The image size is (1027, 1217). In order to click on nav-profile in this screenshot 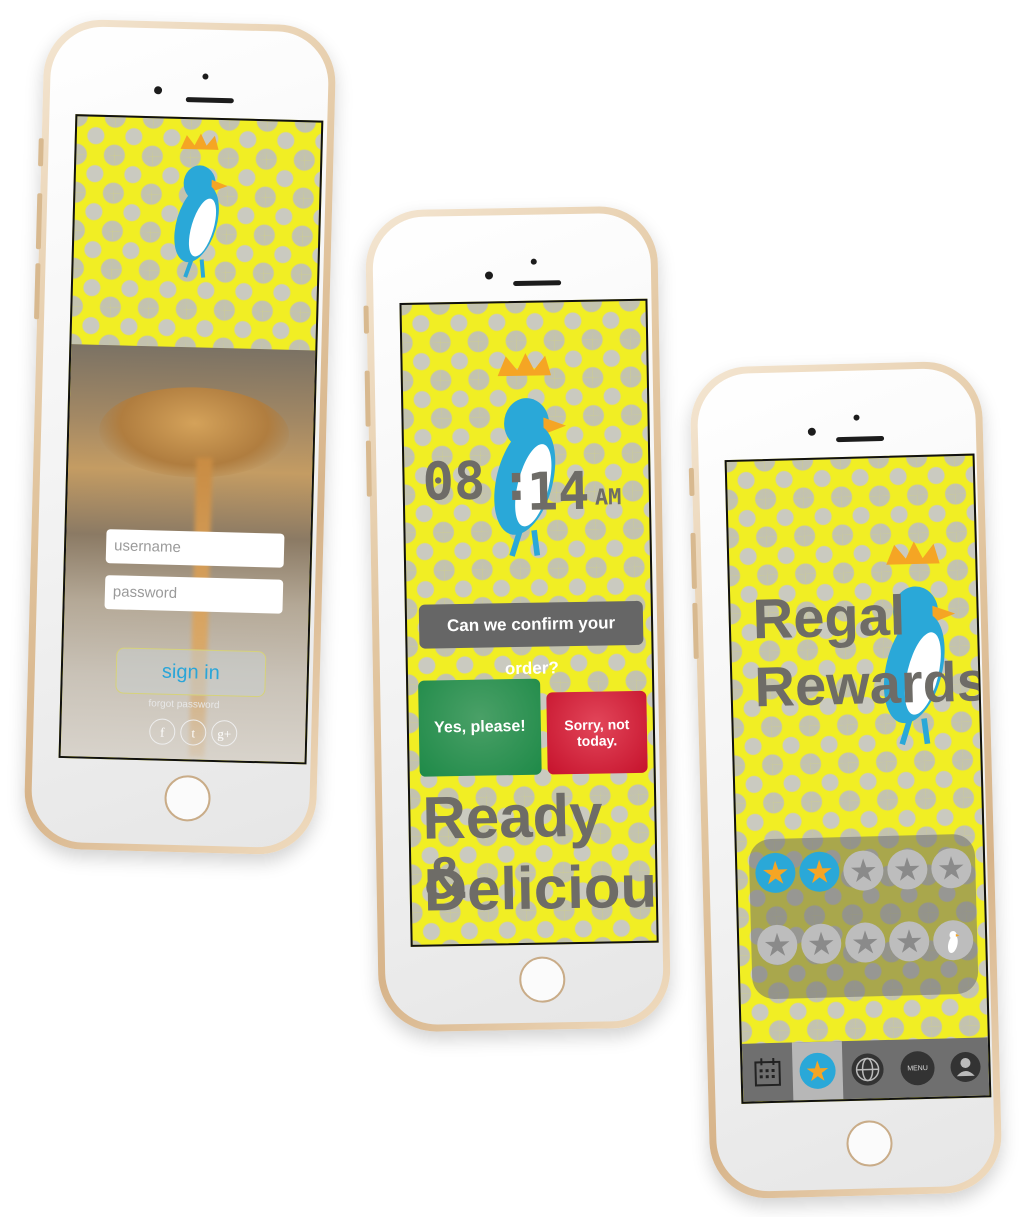, I will do `click(966, 1066)`.